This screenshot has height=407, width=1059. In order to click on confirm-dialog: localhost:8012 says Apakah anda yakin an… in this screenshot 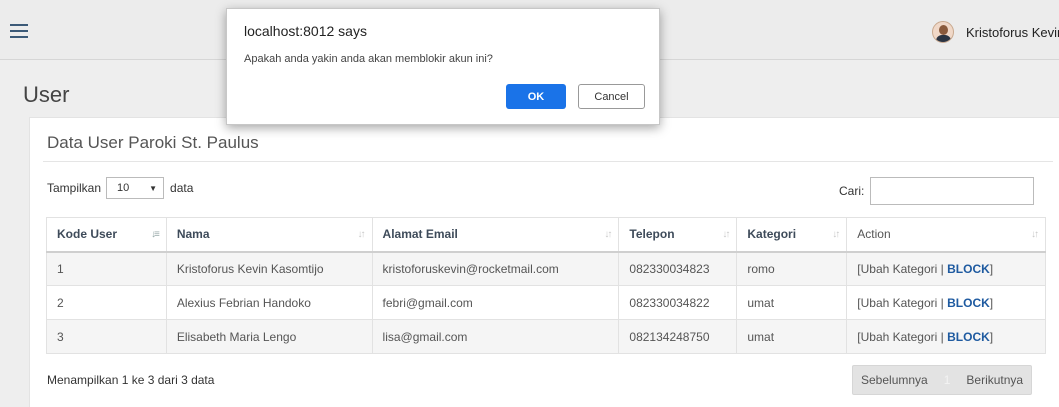, I will do `click(443, 66)`.